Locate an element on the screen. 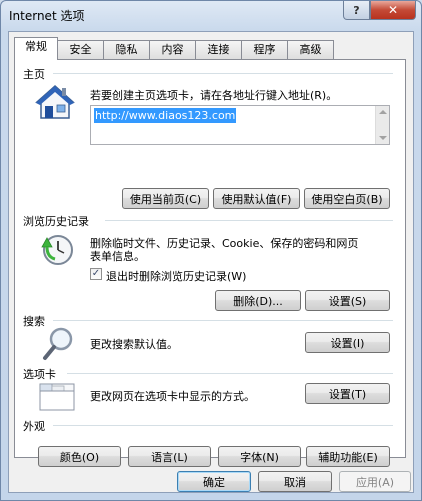  close-button: ✕ is located at coordinates (393, 10).